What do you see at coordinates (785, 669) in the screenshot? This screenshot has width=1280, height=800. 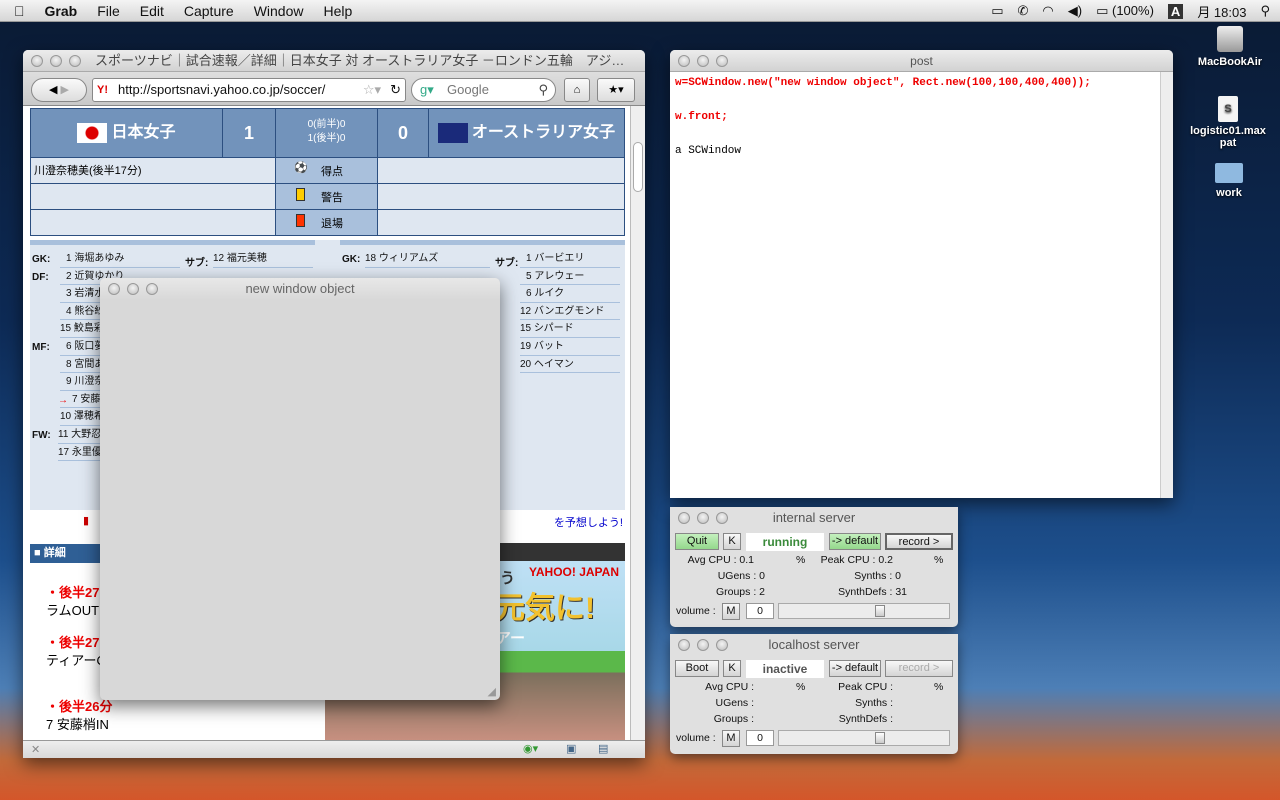 I see `server-status: inactive` at bounding box center [785, 669].